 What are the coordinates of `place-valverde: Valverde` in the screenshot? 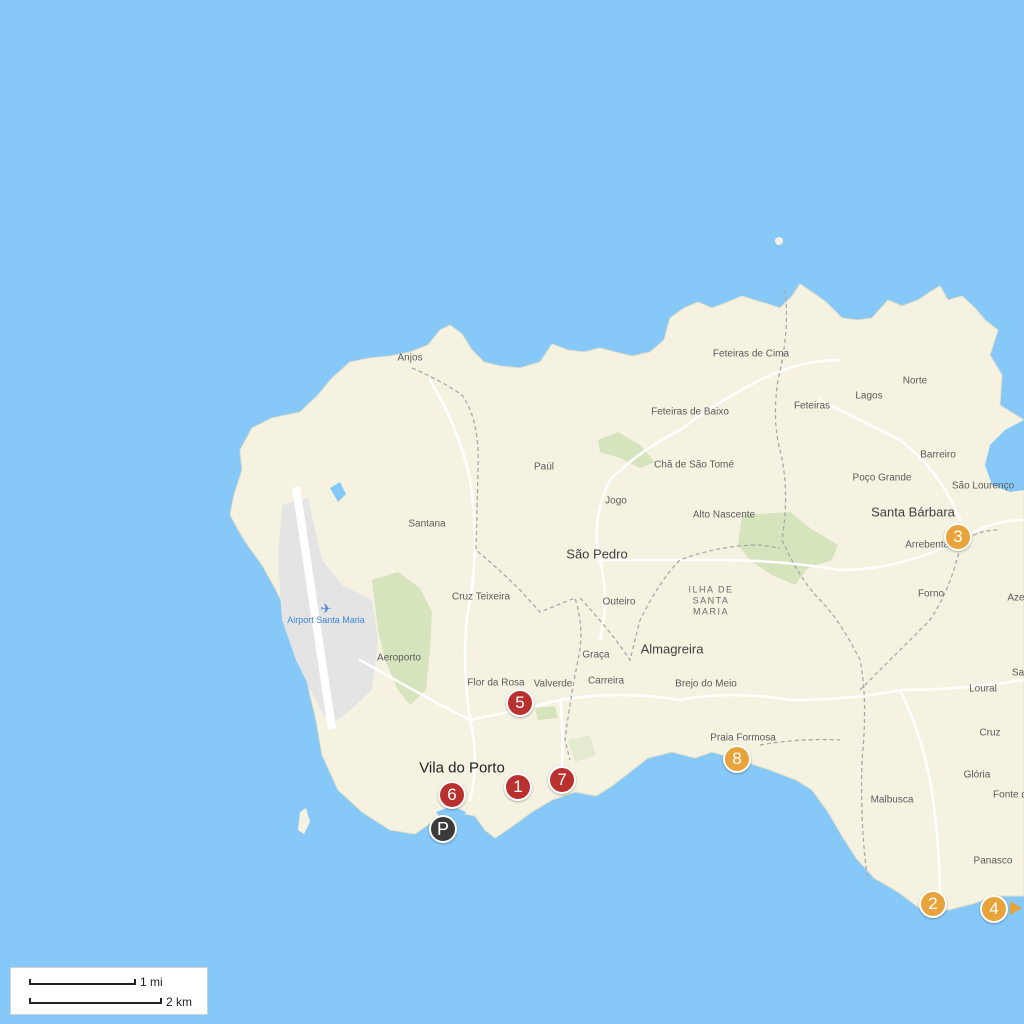 It's located at (553, 684).